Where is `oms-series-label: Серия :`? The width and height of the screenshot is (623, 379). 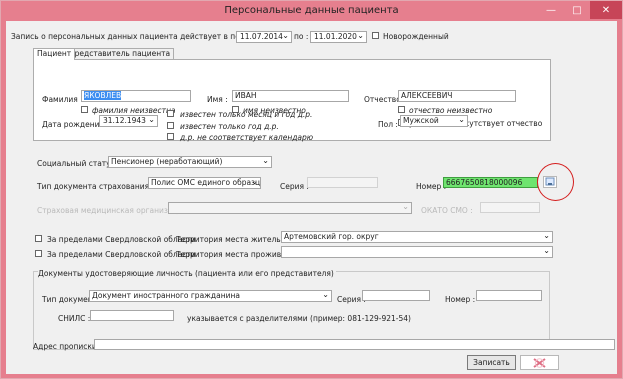 oms-series-label: Серия : is located at coordinates (294, 186).